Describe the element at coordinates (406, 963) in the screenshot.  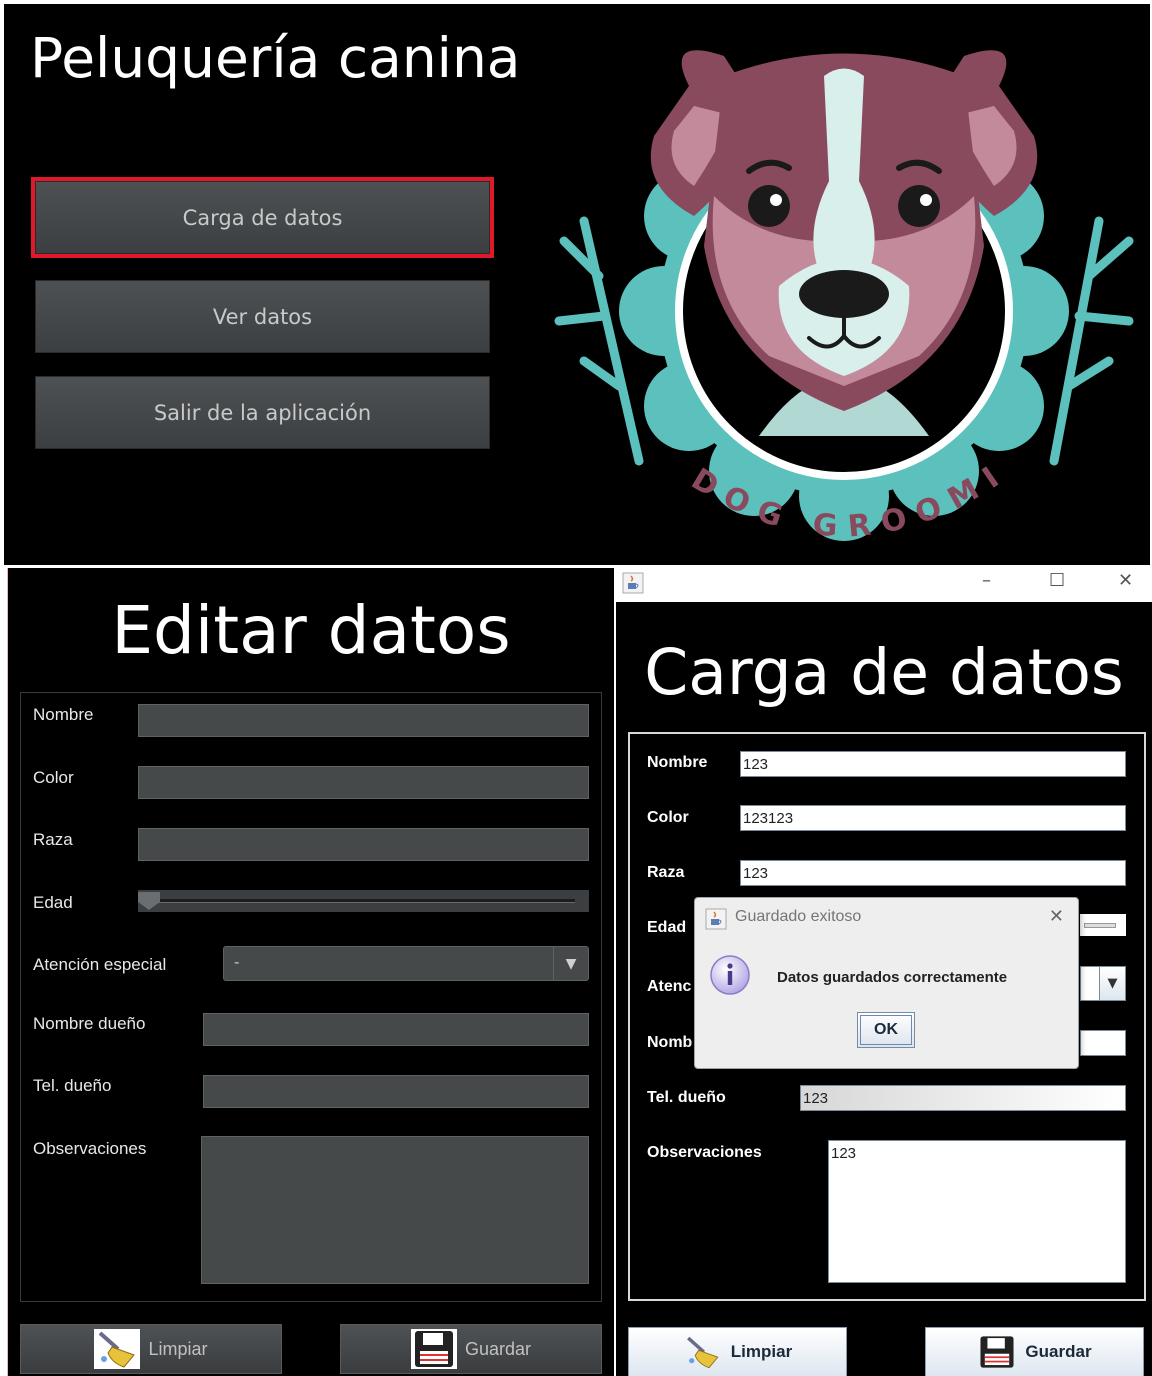
I see `atencion-combo: - ▼` at that location.